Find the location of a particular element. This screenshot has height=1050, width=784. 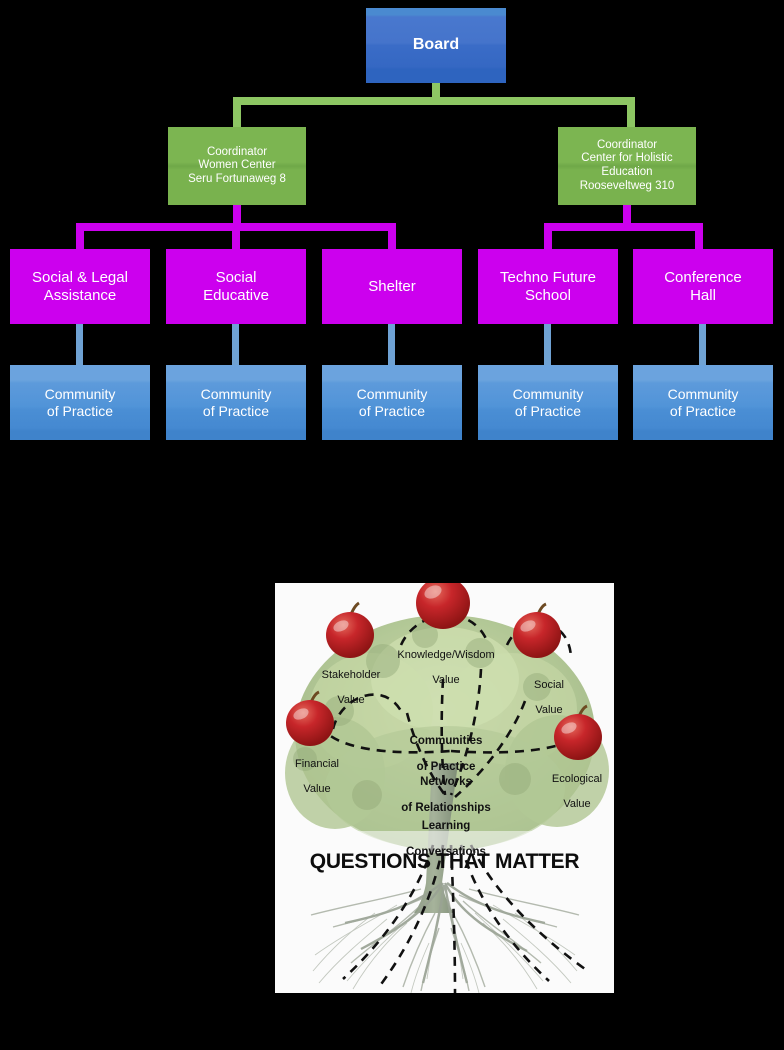

coordinator-right-line-4: Rooseveltweg 310 is located at coordinates (627, 185).